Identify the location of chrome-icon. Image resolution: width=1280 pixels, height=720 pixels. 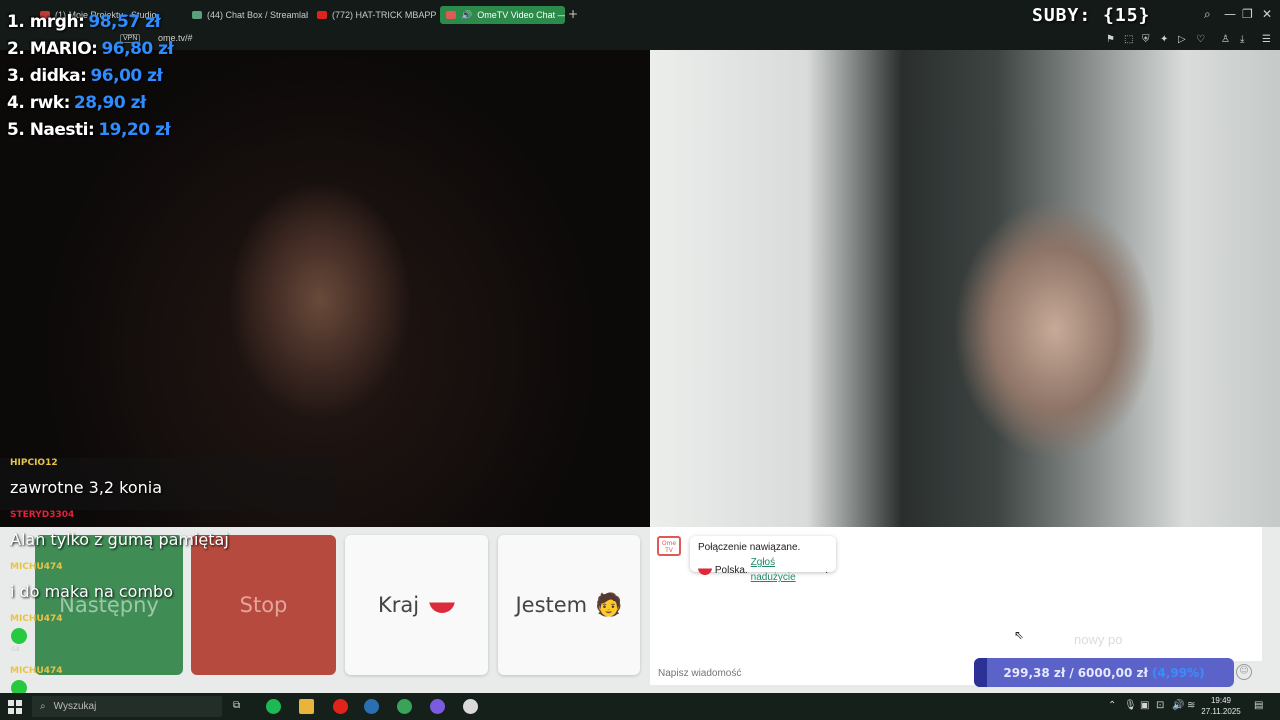
(404, 706).